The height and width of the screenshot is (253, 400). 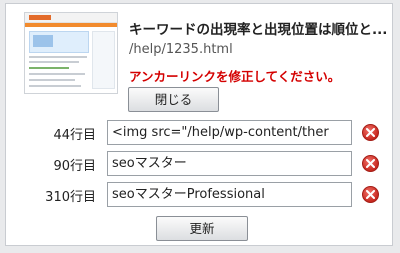 What do you see at coordinates (74, 166) in the screenshot?
I see `row-line-label: 90行目` at bounding box center [74, 166].